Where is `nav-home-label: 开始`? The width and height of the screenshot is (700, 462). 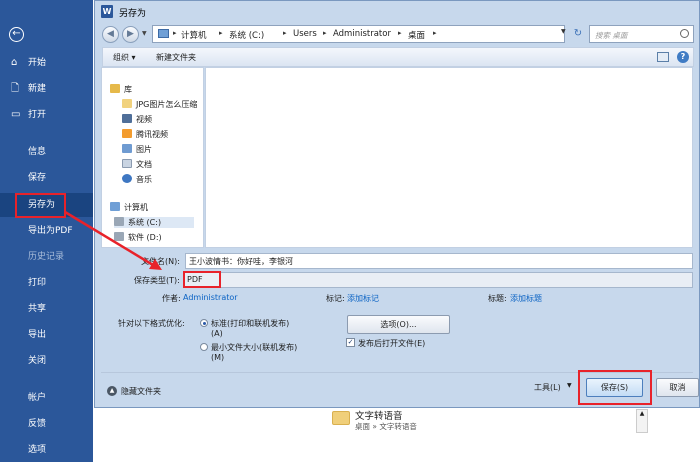
nav-home-label: 开始 is located at coordinates (37, 63).